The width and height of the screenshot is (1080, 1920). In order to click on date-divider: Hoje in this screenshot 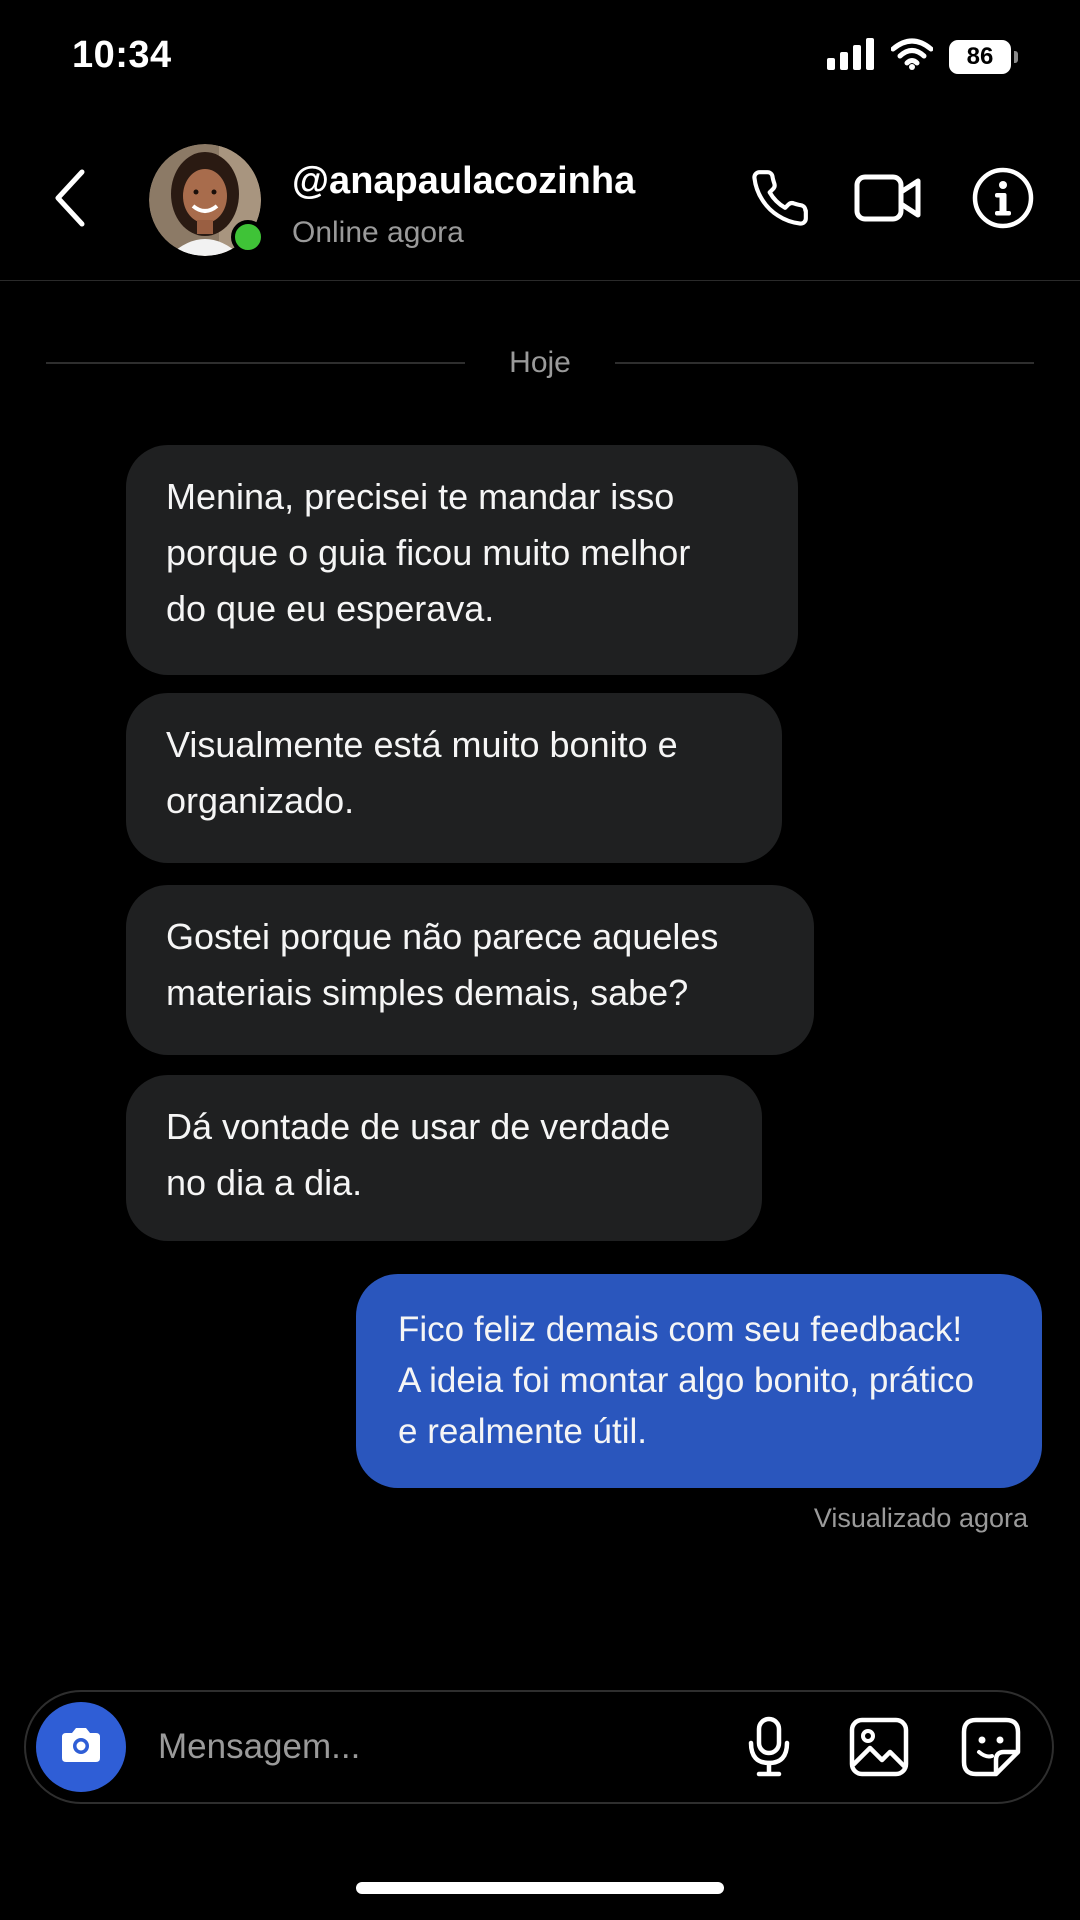, I will do `click(540, 363)`.